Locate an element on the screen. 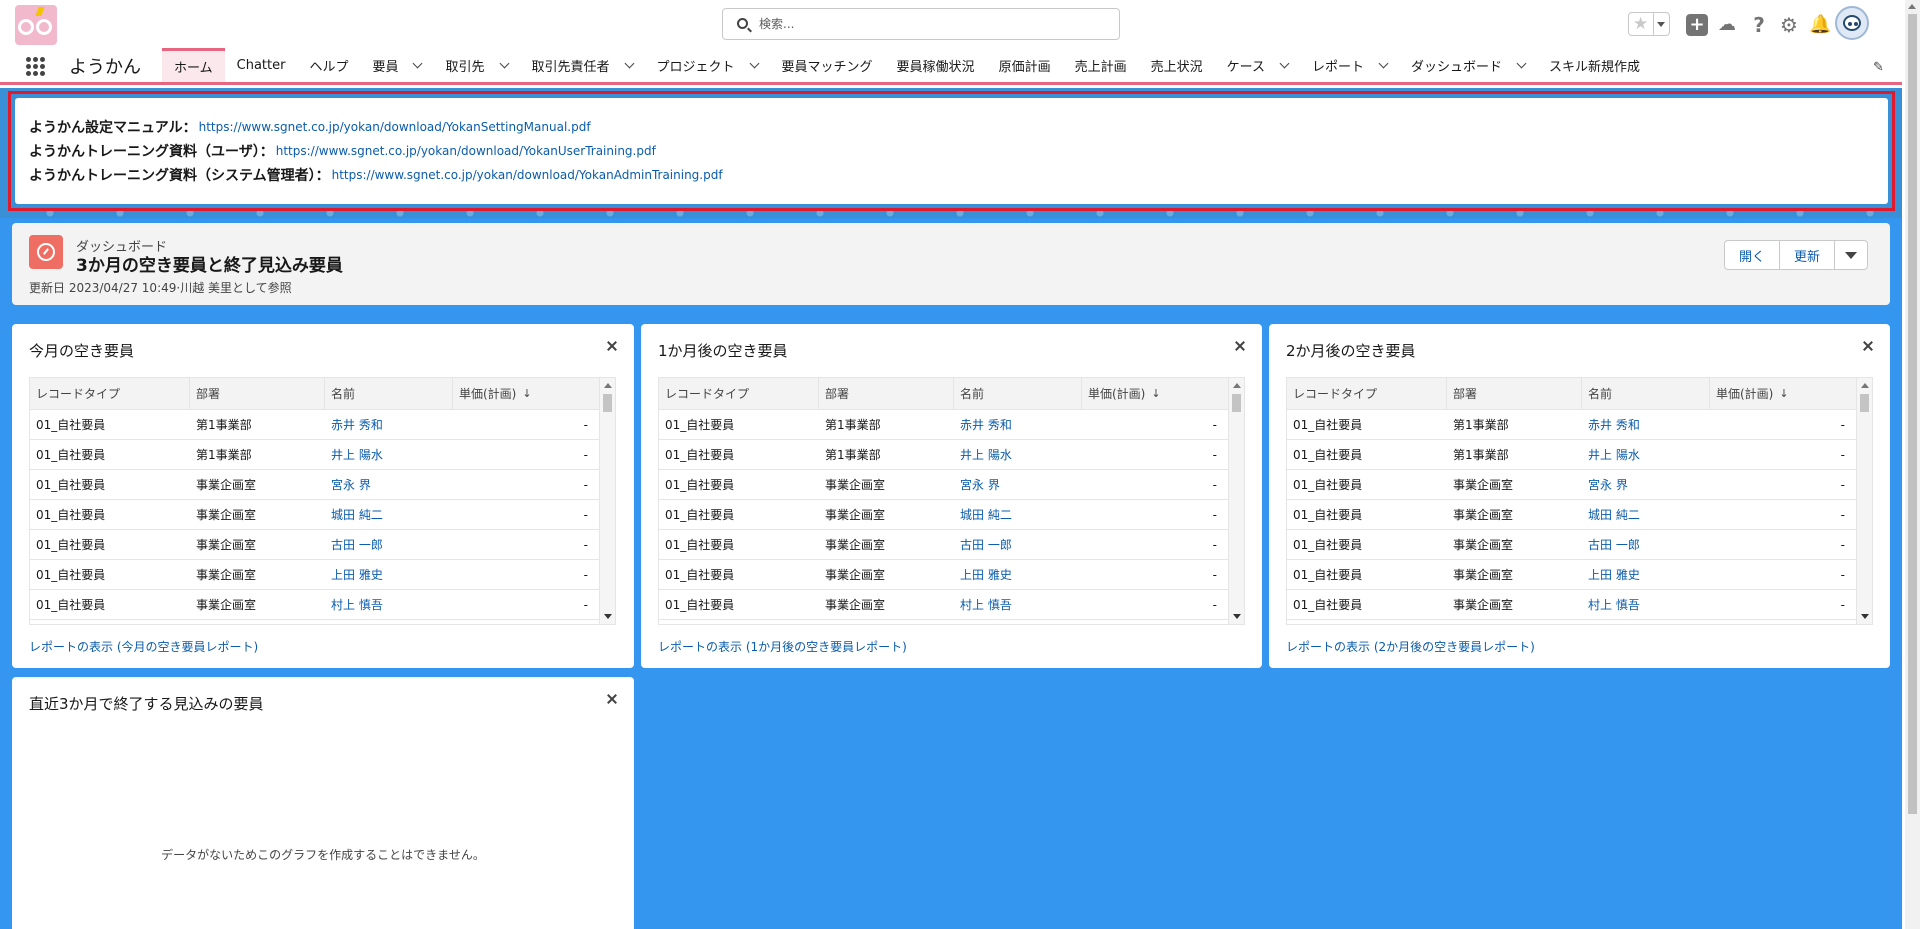 This screenshot has height=929, width=1920. app-logo is located at coordinates (36, 25).